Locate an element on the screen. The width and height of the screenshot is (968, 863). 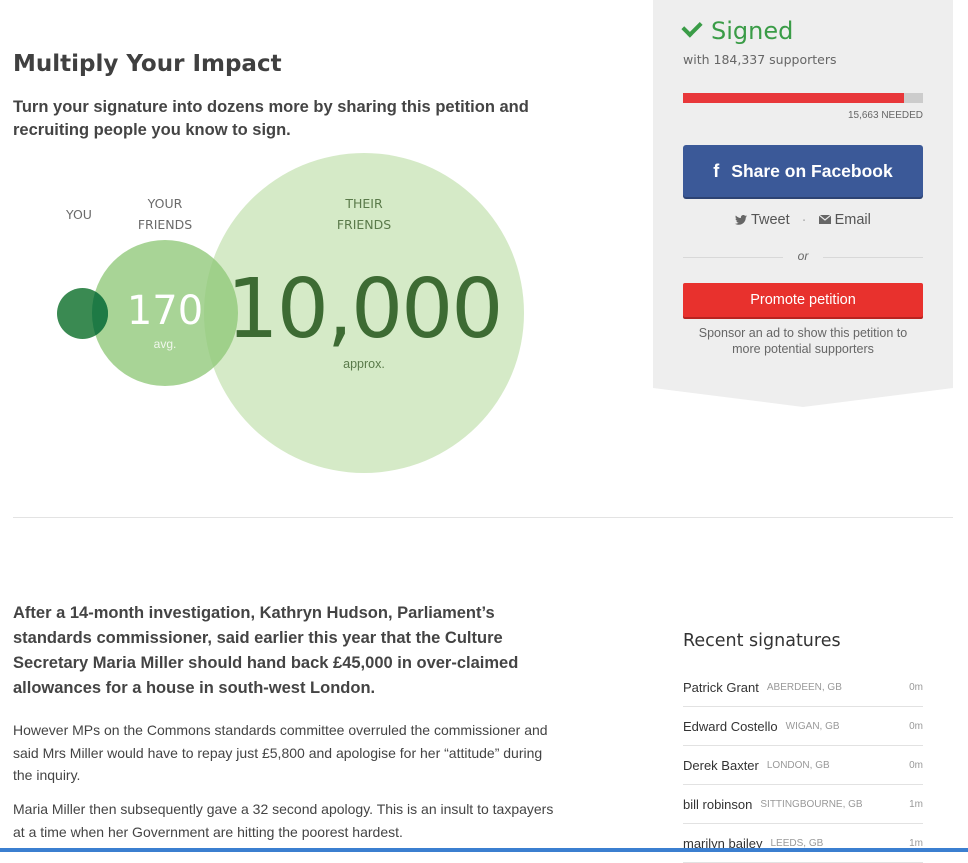
signature-row: Edward Costello WIGAN, GB 0m is located at coordinates (803, 726).